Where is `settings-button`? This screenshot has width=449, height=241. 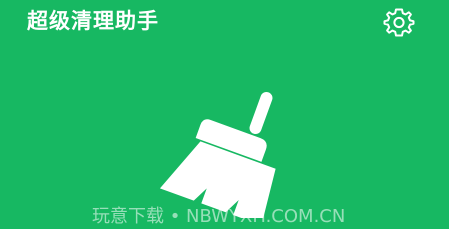 settings-button is located at coordinates (399, 22).